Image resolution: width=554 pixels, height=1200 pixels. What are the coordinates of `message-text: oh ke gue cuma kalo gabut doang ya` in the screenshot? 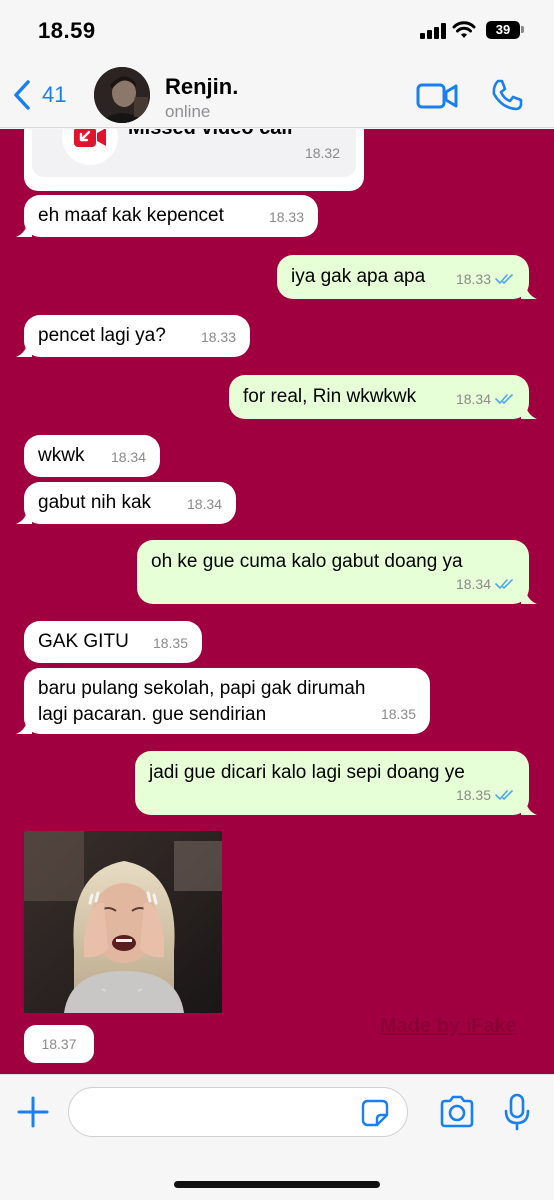 It's located at (307, 561).